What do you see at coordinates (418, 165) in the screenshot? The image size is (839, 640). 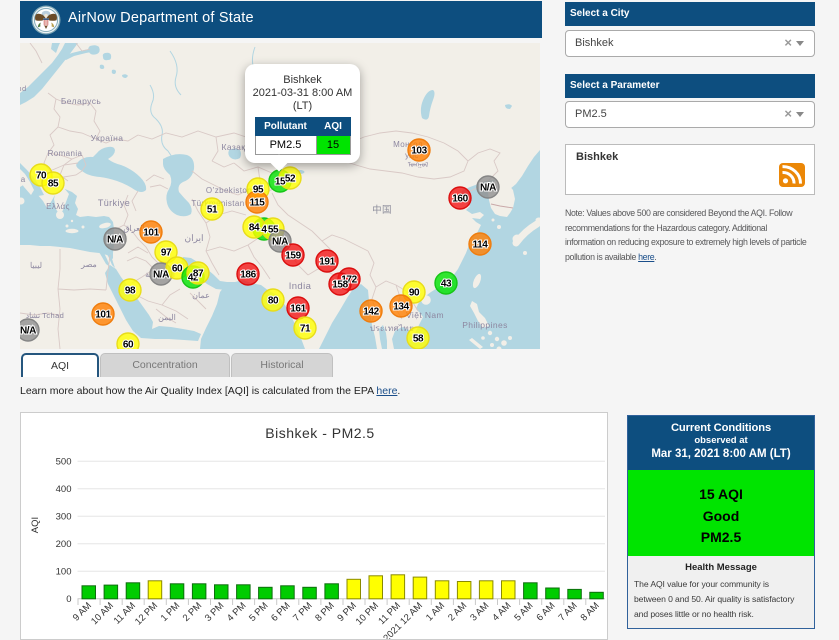 I see `svg-text: ᠮᠣᠩᠭᠣᠯ` at bounding box center [418, 165].